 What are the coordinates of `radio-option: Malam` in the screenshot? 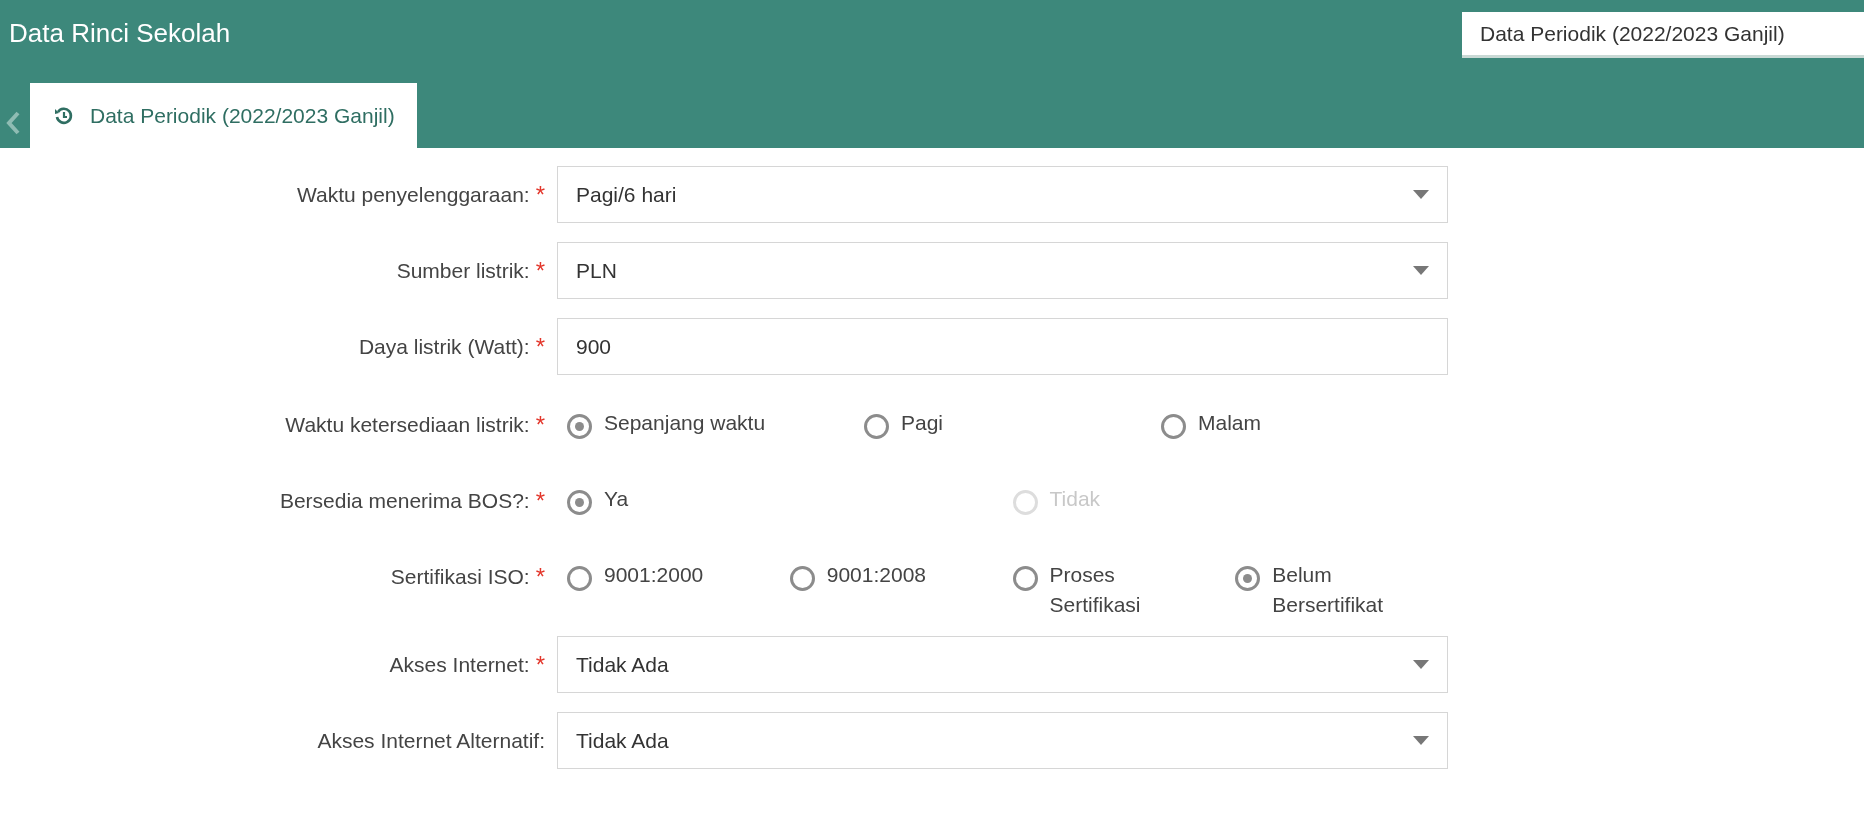 It's located at (1299, 425).